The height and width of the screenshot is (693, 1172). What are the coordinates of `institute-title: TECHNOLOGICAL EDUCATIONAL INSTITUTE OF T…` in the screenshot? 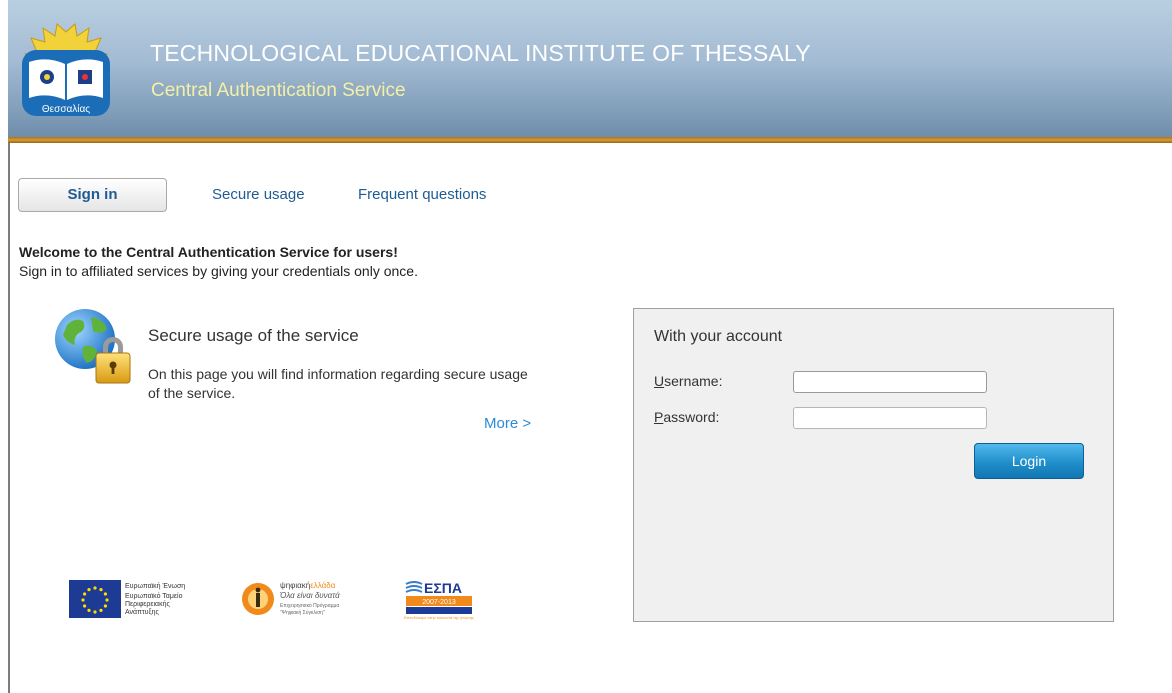 It's located at (480, 53).